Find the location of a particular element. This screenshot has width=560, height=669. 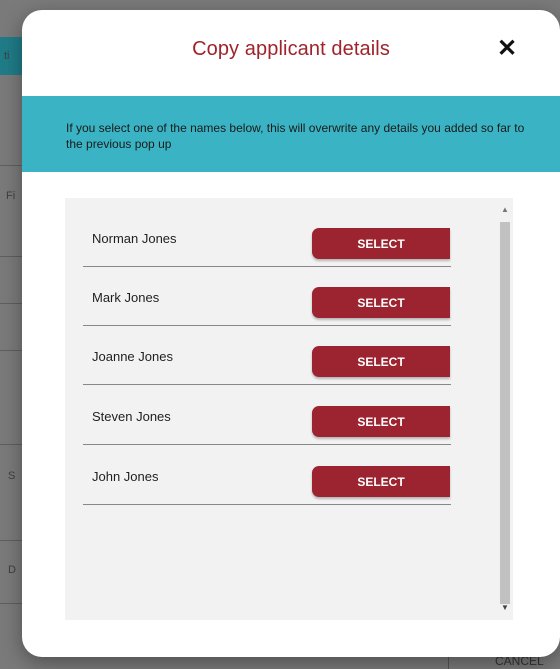

background-text-fragment: S is located at coordinates (12, 476).